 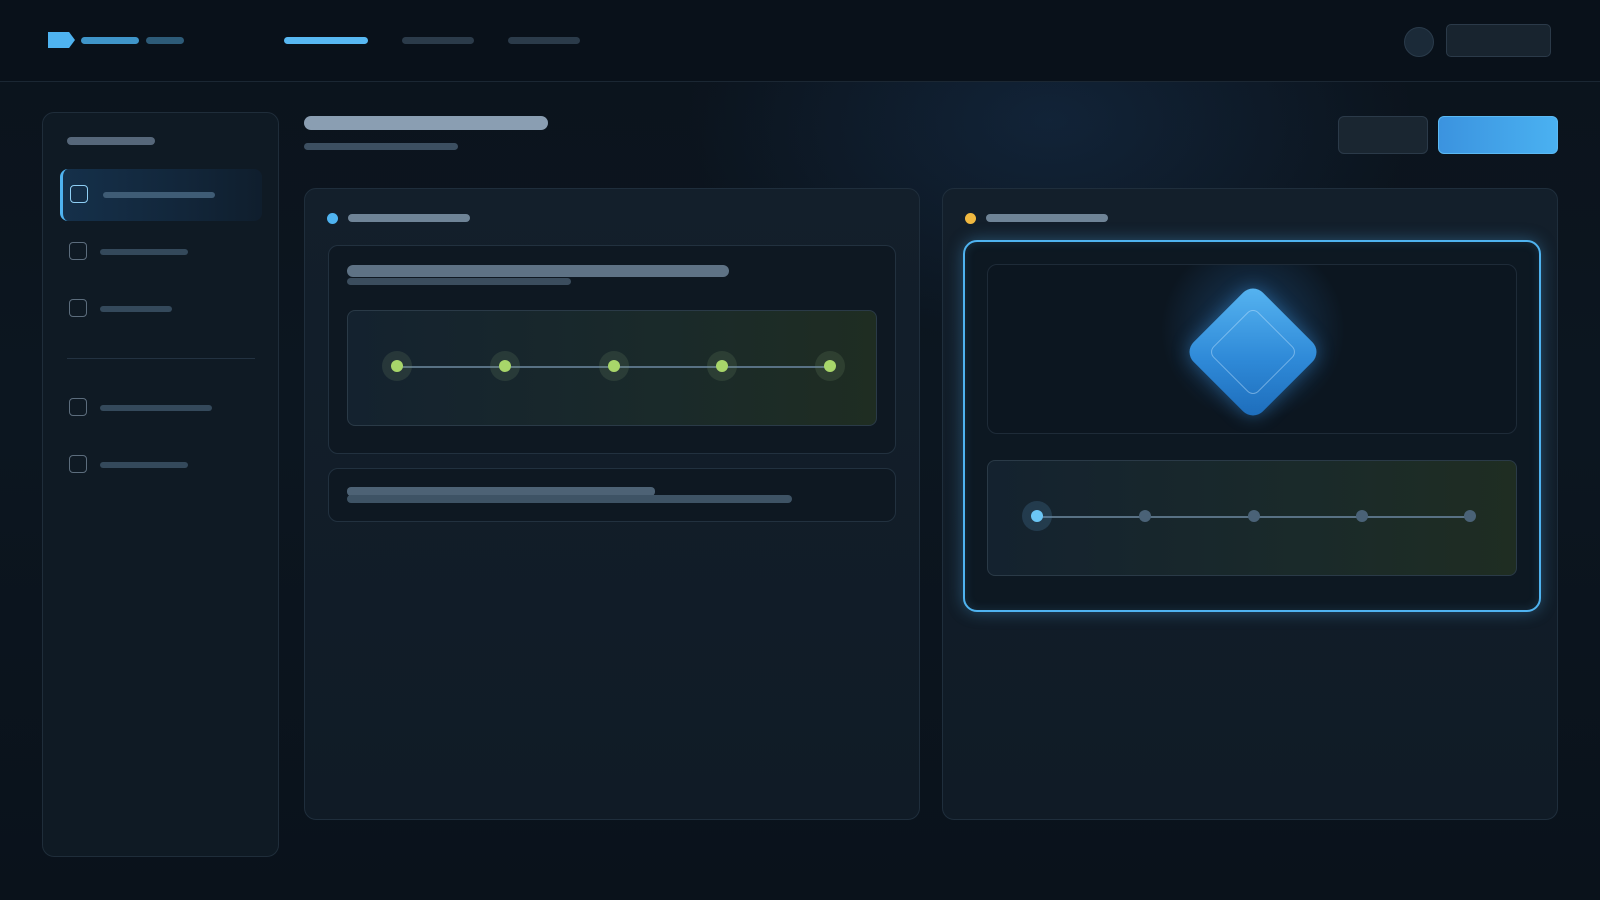 What do you see at coordinates (161, 358) in the screenshot?
I see `sidebar-divider` at bounding box center [161, 358].